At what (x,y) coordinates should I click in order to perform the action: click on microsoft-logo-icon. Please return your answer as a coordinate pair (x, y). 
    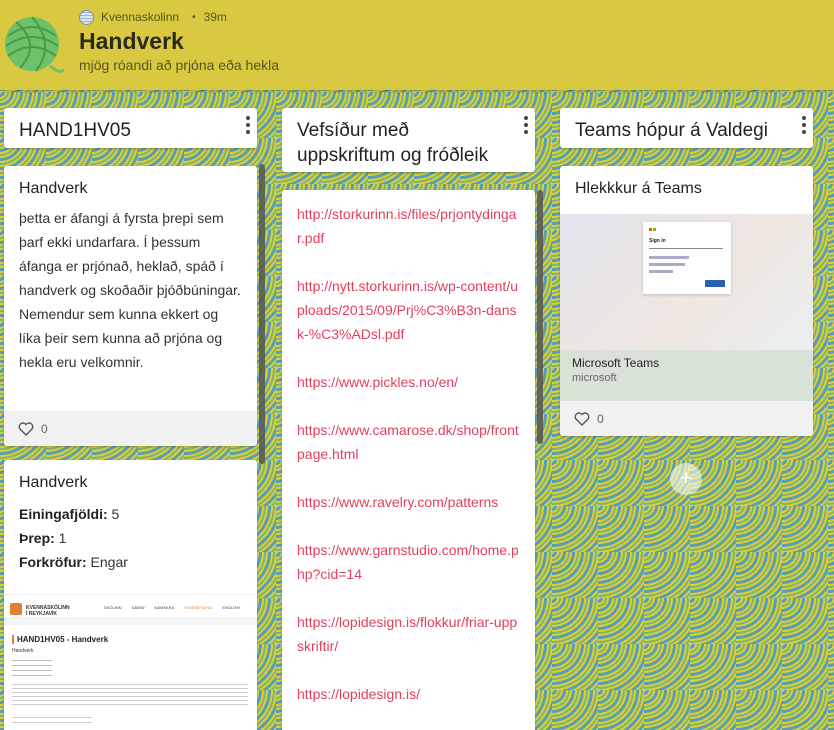
    Looking at the image, I should click on (652, 229).